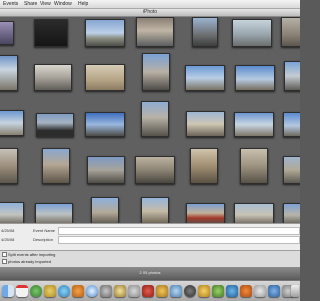 The height and width of the screenshot is (301, 320). I want to click on menu-help: Help, so click(83, 4).